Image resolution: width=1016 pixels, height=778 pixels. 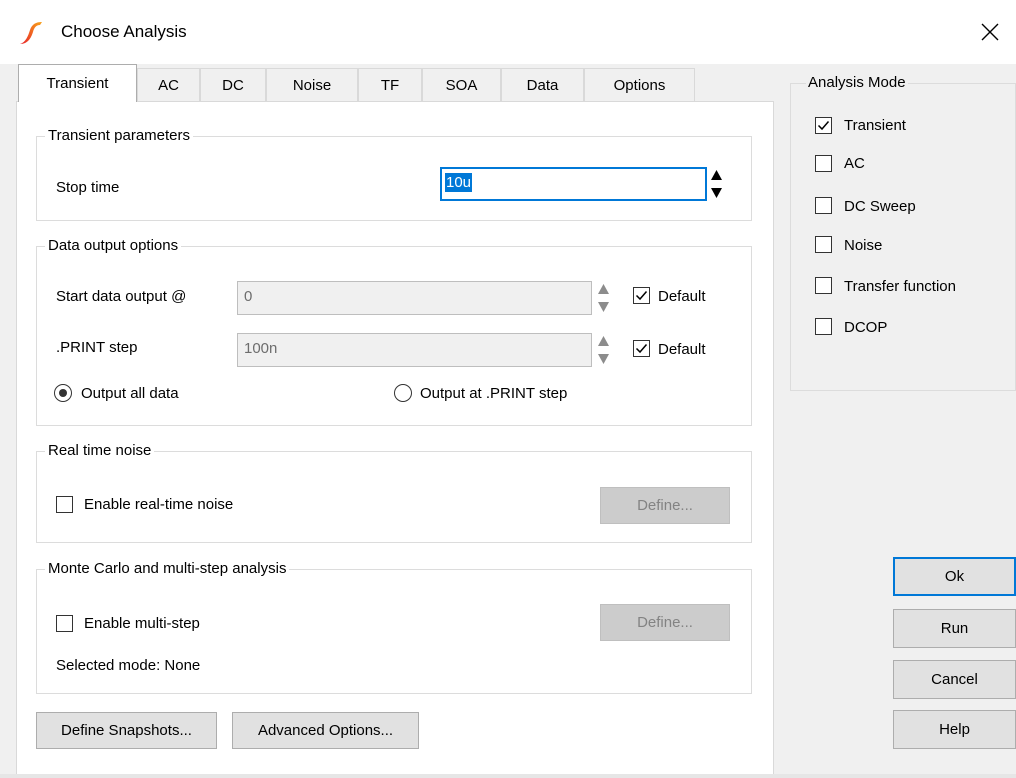 I want to click on enable-real-time-noise-checkbox, so click(x=64, y=504).